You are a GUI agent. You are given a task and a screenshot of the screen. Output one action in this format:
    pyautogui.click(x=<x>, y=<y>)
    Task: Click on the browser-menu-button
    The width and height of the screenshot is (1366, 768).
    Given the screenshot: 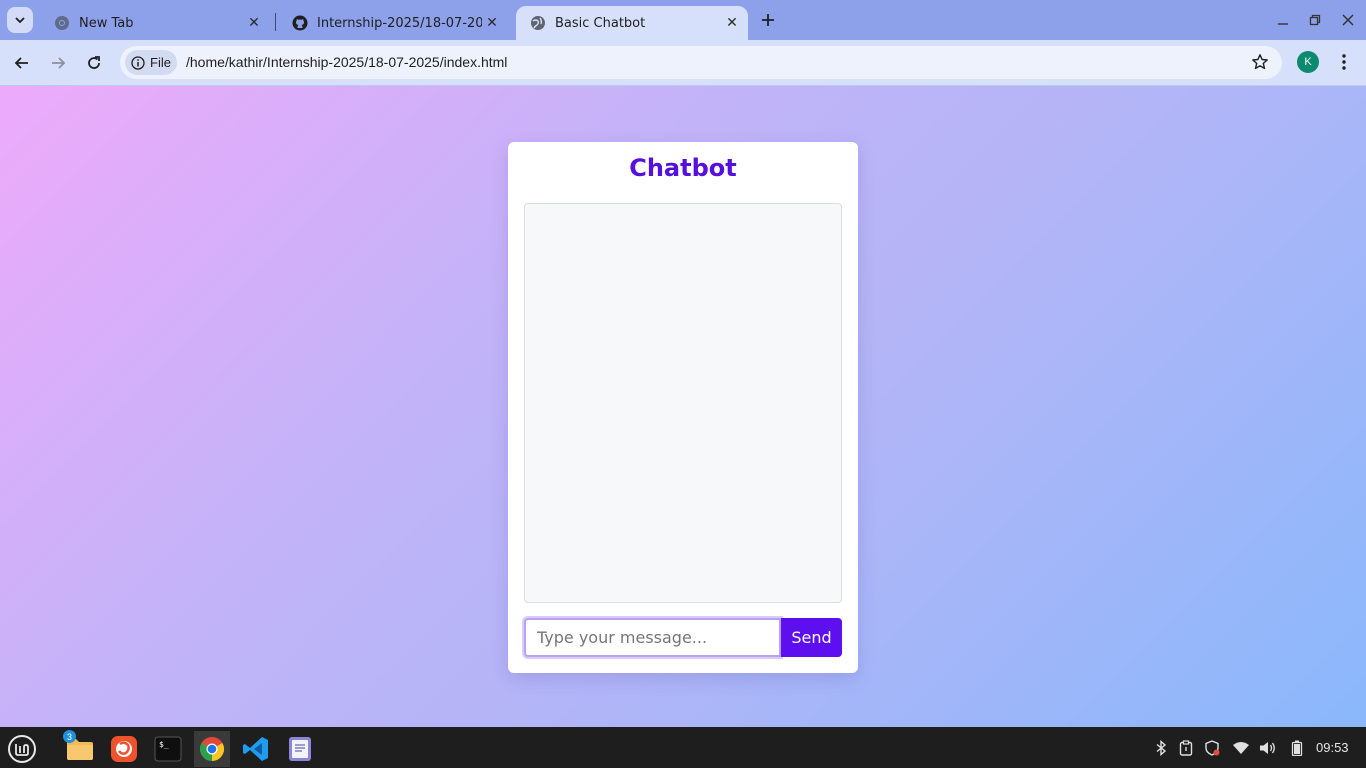 What is the action you would take?
    pyautogui.click(x=1344, y=62)
    